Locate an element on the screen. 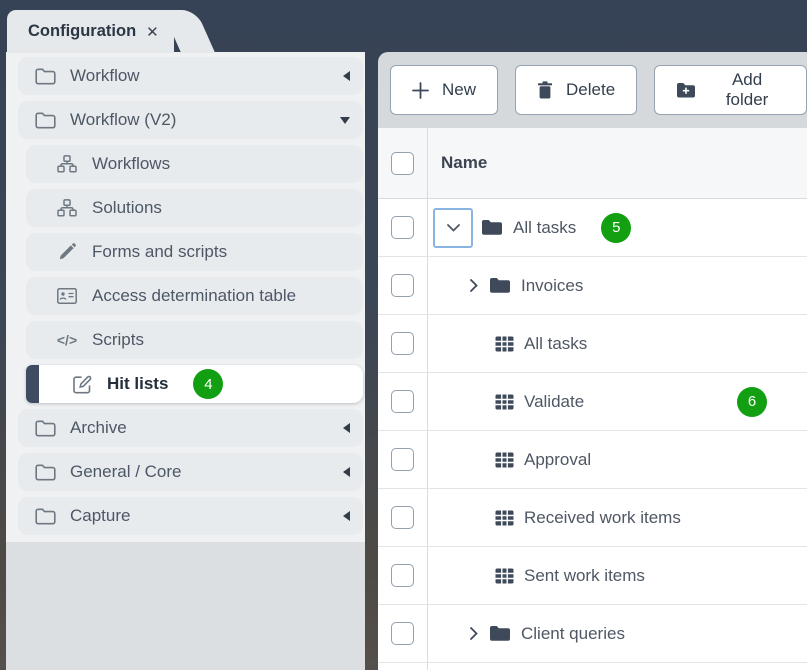 The width and height of the screenshot is (807, 670). sidebar-item-workflow-v2: Workflow (V2) is located at coordinates (190, 120).